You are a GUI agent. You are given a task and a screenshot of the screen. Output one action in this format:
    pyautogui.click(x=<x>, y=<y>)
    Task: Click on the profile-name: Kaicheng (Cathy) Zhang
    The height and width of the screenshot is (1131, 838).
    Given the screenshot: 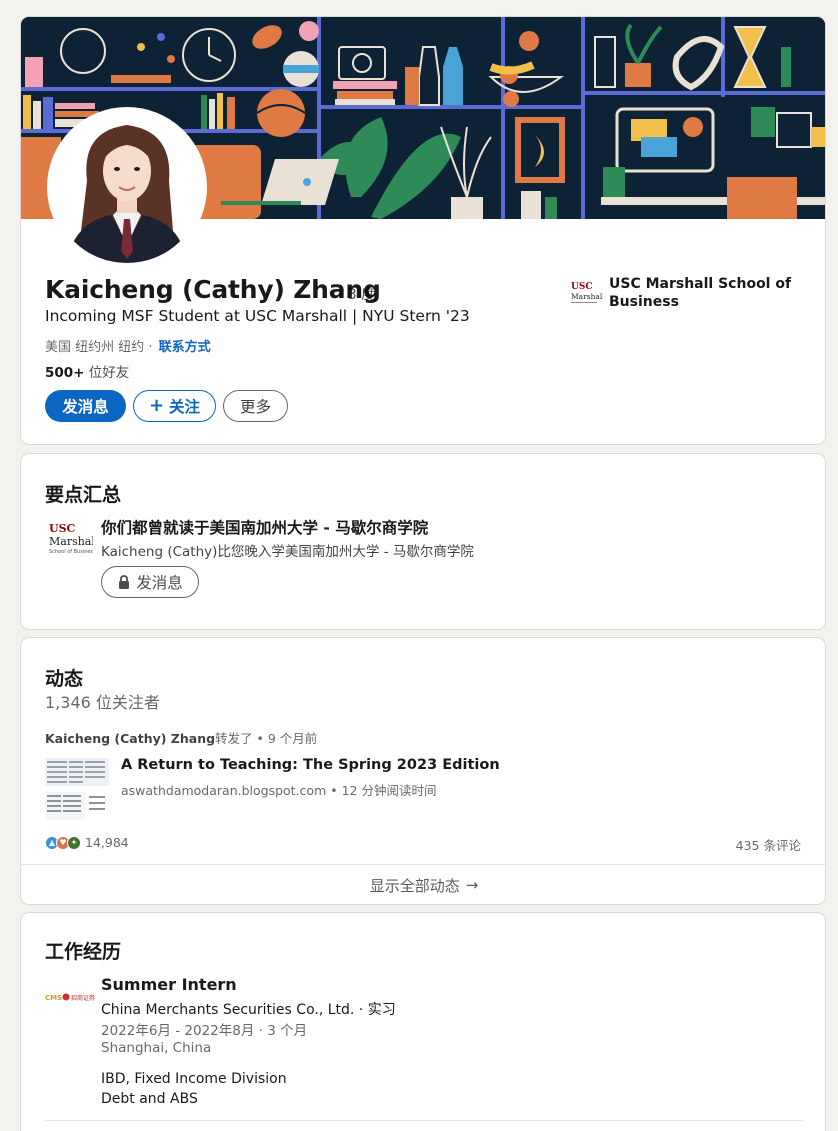 What is the action you would take?
    pyautogui.click(x=213, y=289)
    